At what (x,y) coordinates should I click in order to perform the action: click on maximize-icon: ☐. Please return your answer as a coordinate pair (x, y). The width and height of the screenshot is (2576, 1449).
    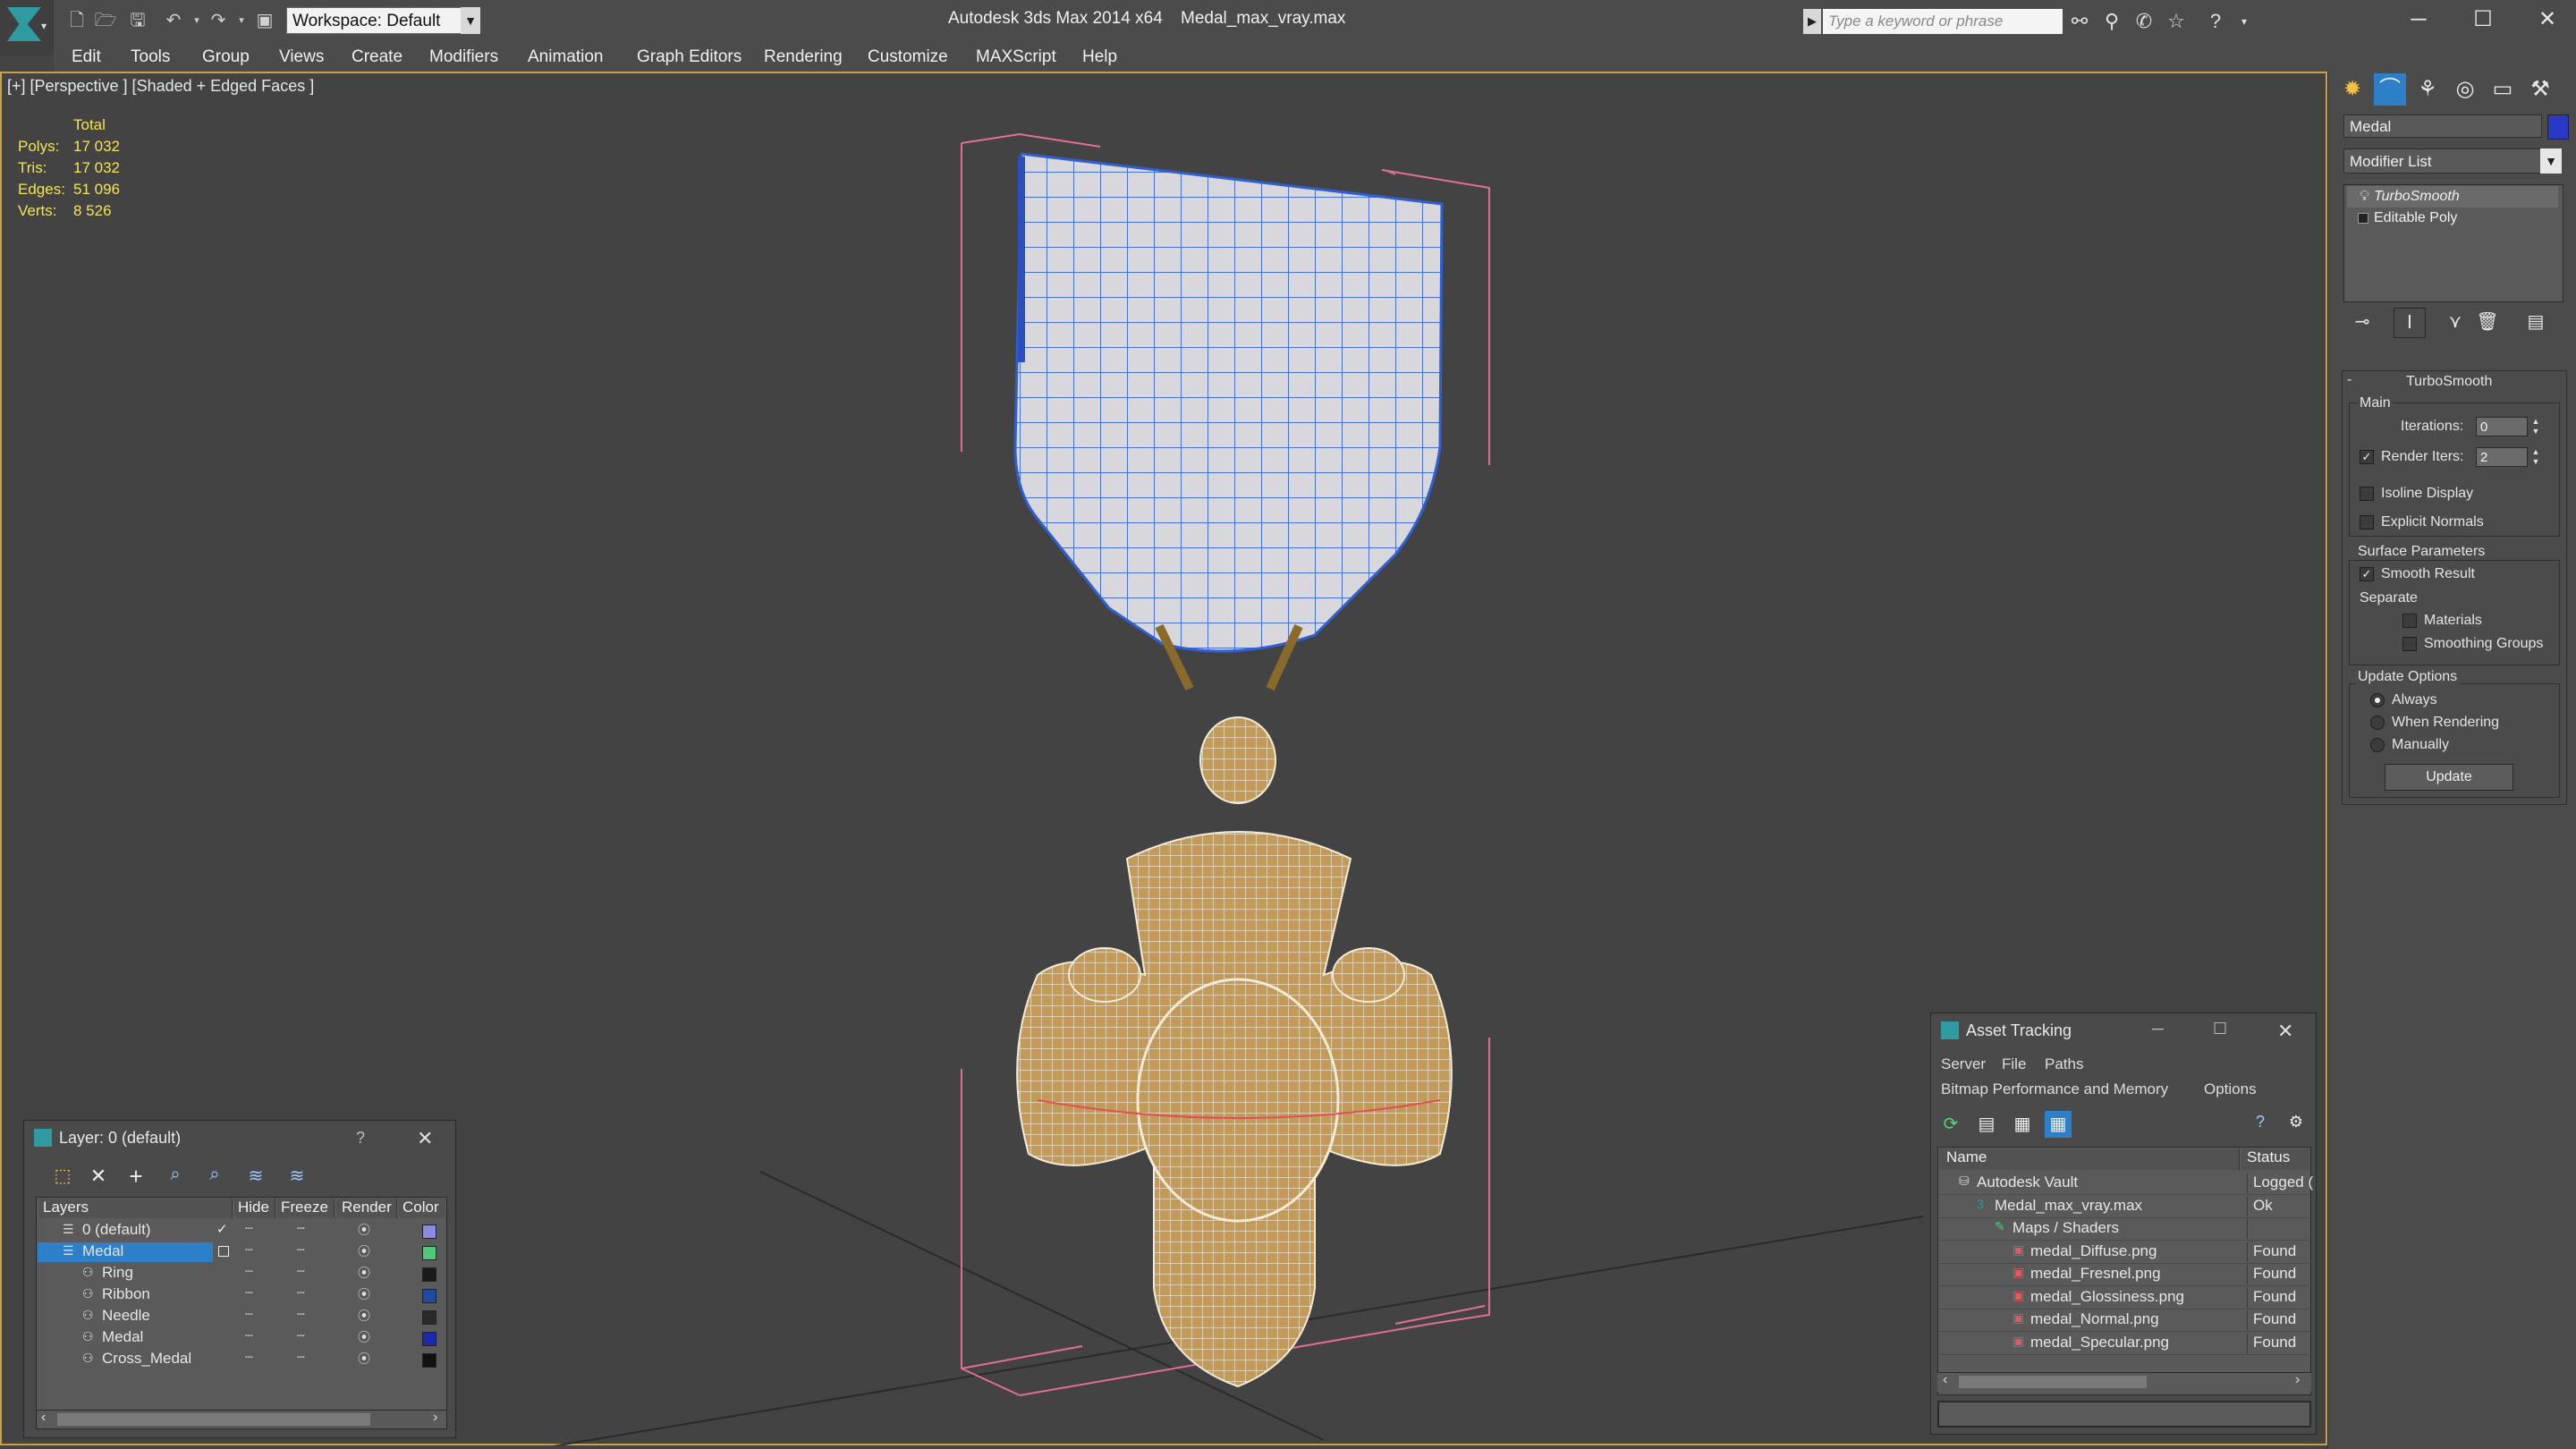
    Looking at the image, I should click on (2220, 1029).